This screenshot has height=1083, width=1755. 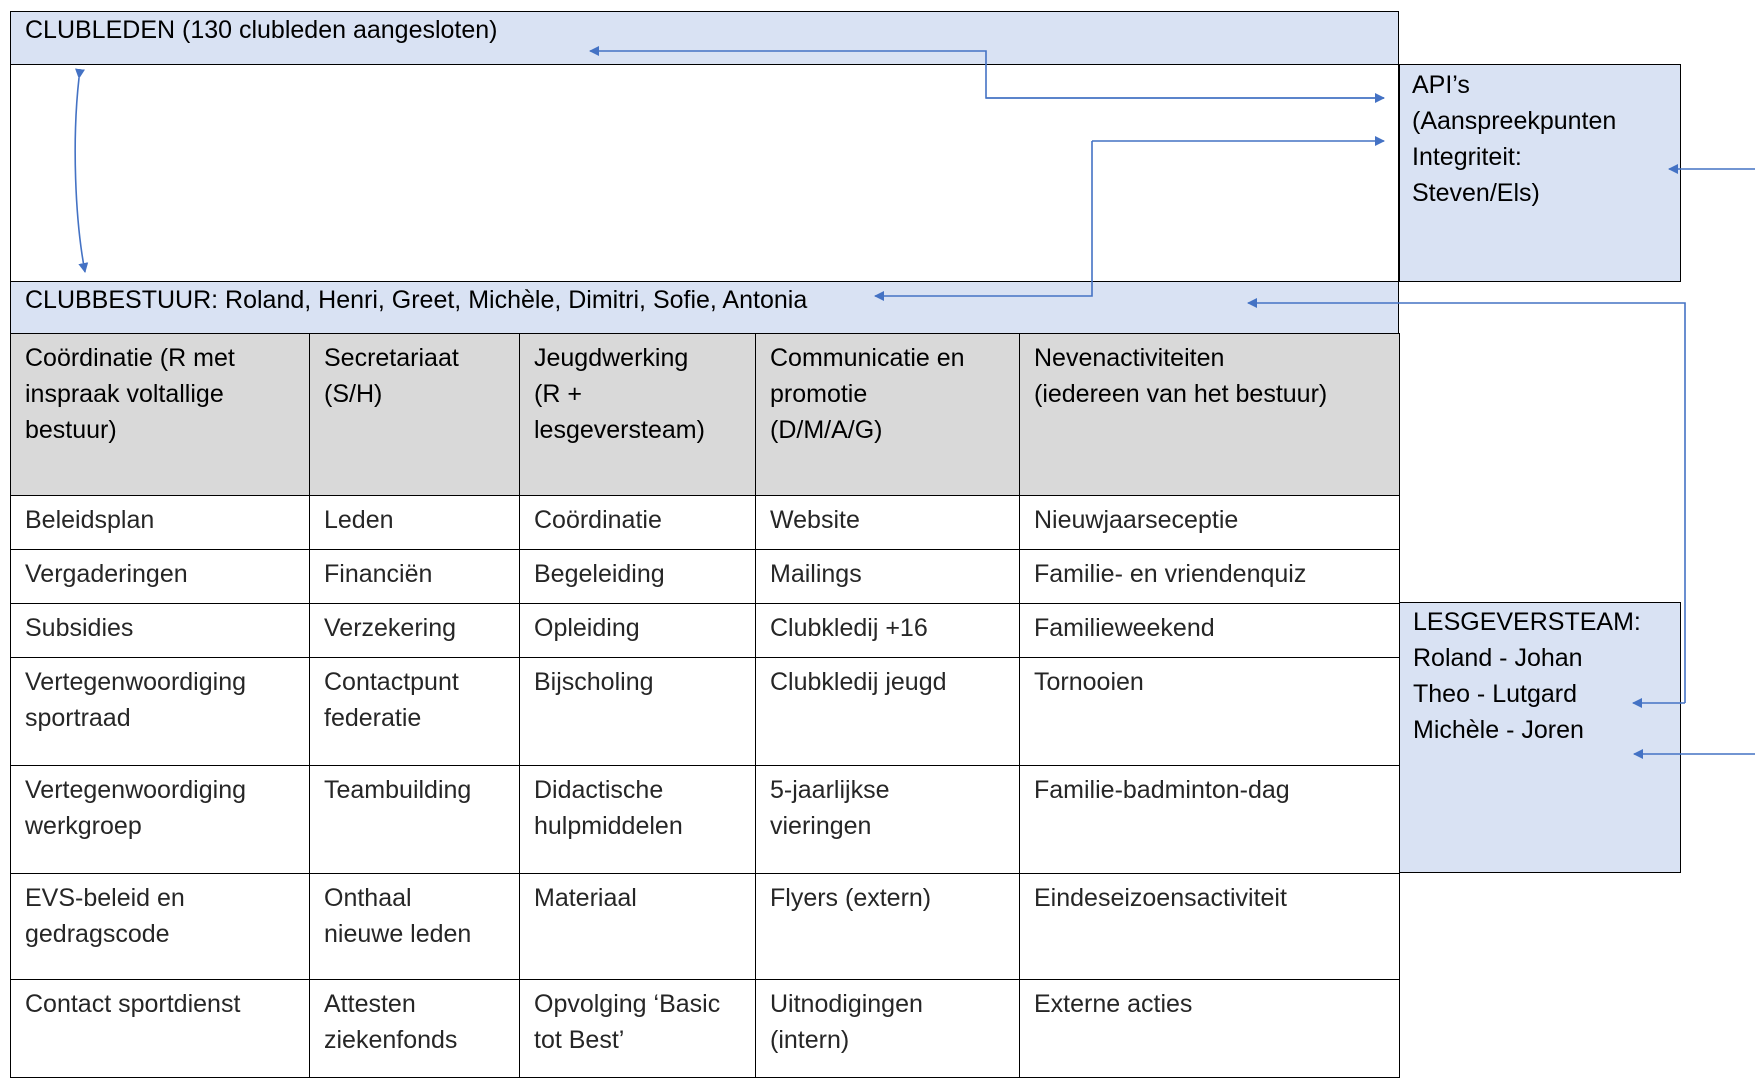 I want to click on arrow-api-leden, so click(x=986, y=72).